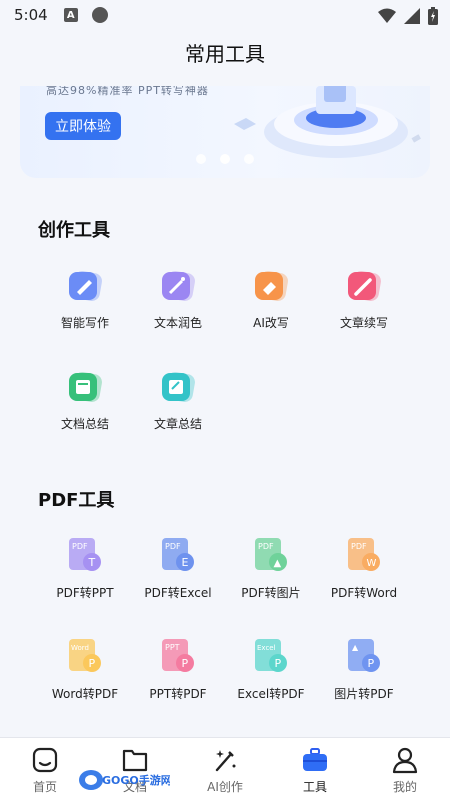  I want to click on tool-label: PDF转PPT, so click(85, 593).